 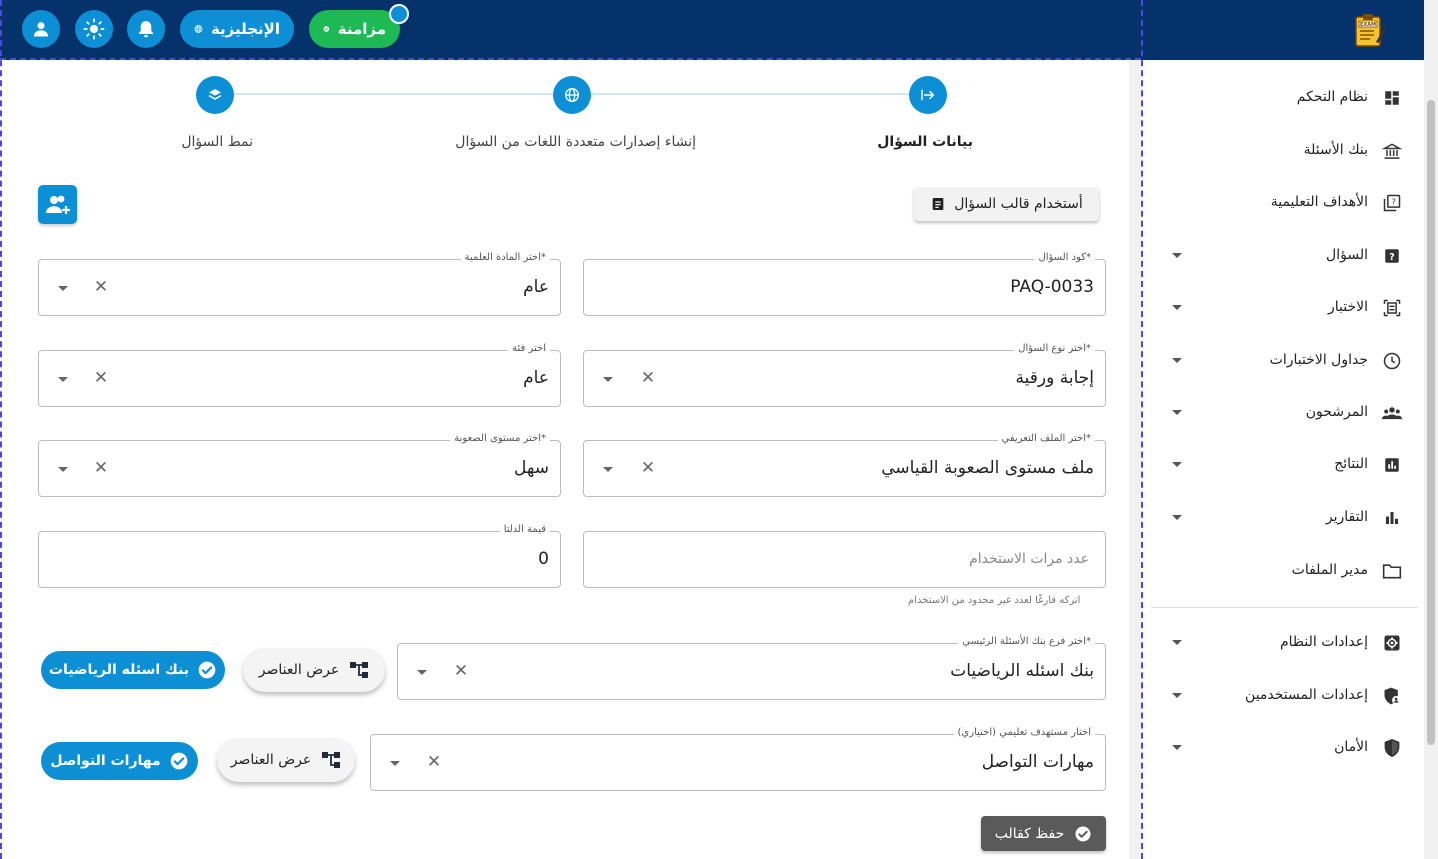 I want to click on sidebar-item-label: السؤال, so click(x=1347, y=255).